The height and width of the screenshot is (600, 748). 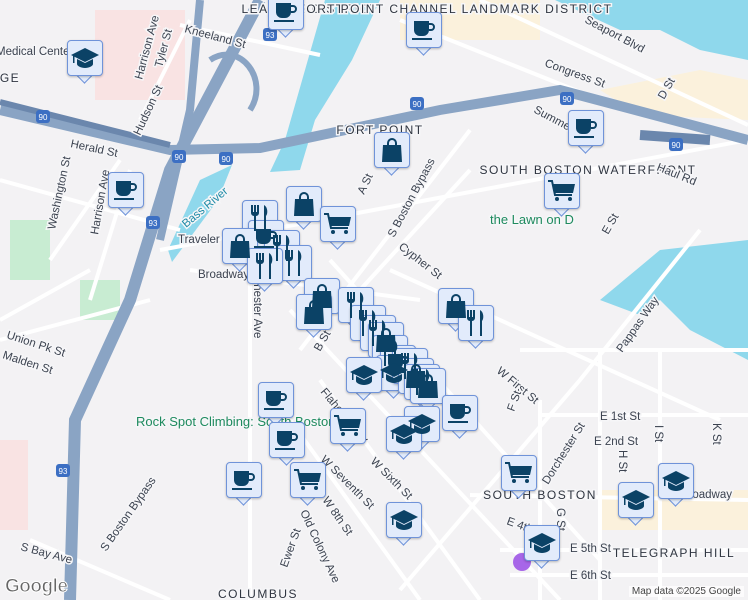 I want to click on street-label: W Sixth St, so click(x=391, y=479).